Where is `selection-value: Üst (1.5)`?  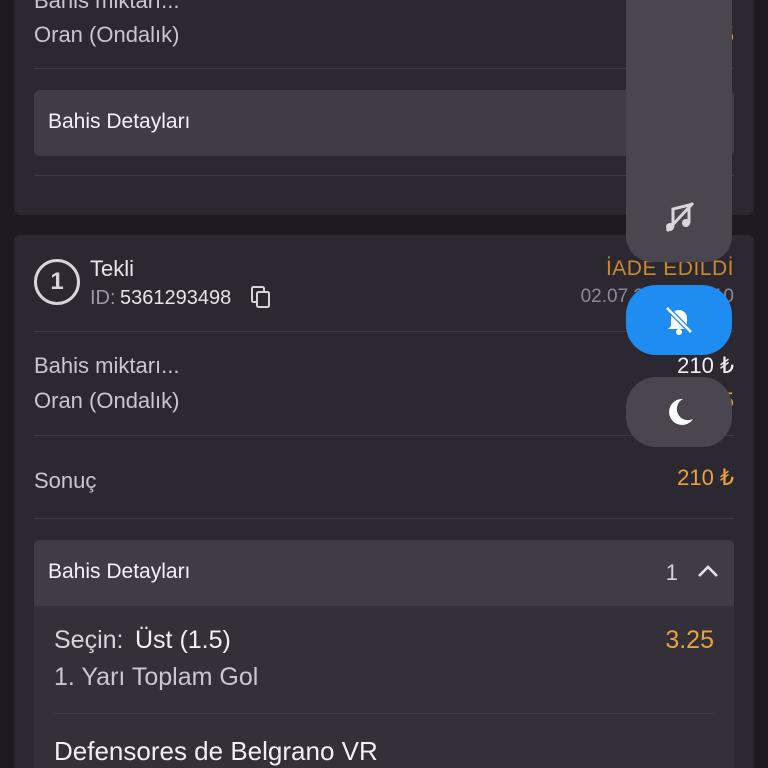
selection-value: Üst (1.5) is located at coordinates (183, 640).